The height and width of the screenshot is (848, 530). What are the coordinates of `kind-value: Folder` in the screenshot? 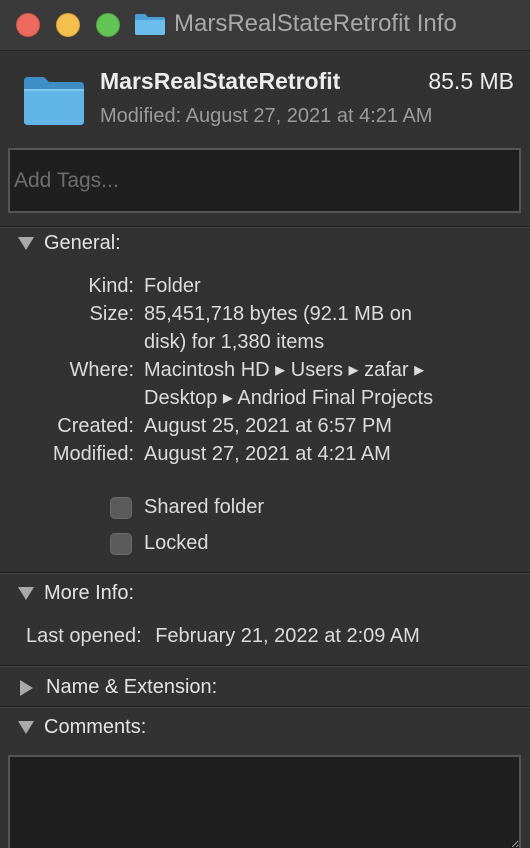 It's located at (172, 286).